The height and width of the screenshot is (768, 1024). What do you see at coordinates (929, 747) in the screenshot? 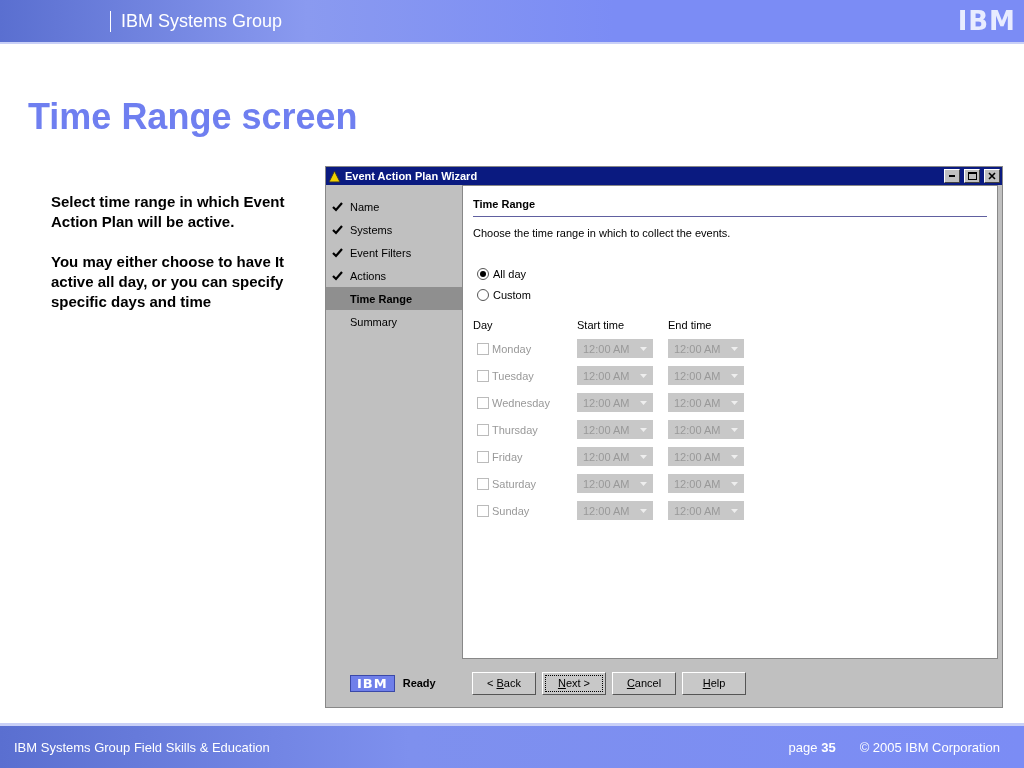
I see `copyright-text: © 2005 IBM Corporation` at bounding box center [929, 747].